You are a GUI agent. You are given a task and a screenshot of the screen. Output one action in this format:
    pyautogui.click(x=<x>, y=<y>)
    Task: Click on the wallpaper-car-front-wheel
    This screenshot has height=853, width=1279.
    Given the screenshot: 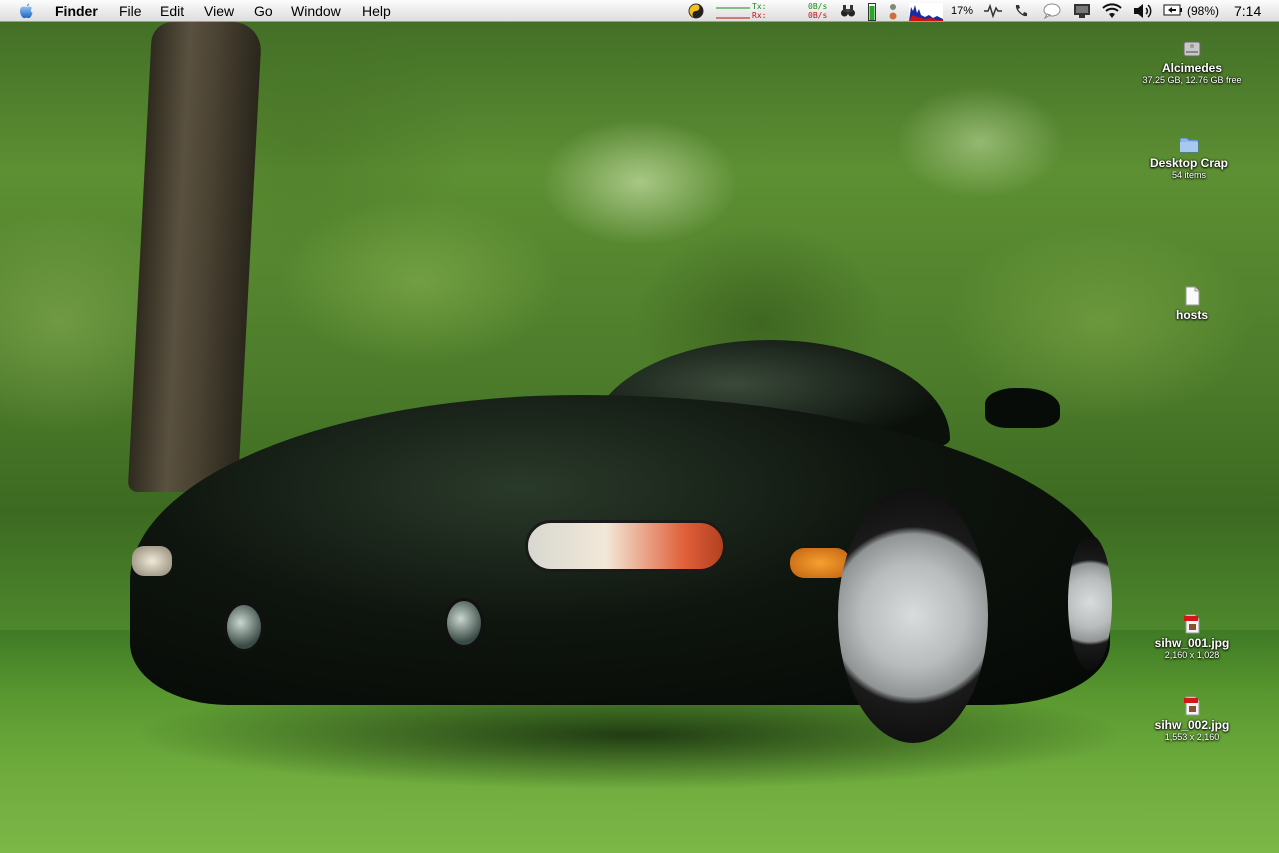 What is the action you would take?
    pyautogui.click(x=913, y=615)
    